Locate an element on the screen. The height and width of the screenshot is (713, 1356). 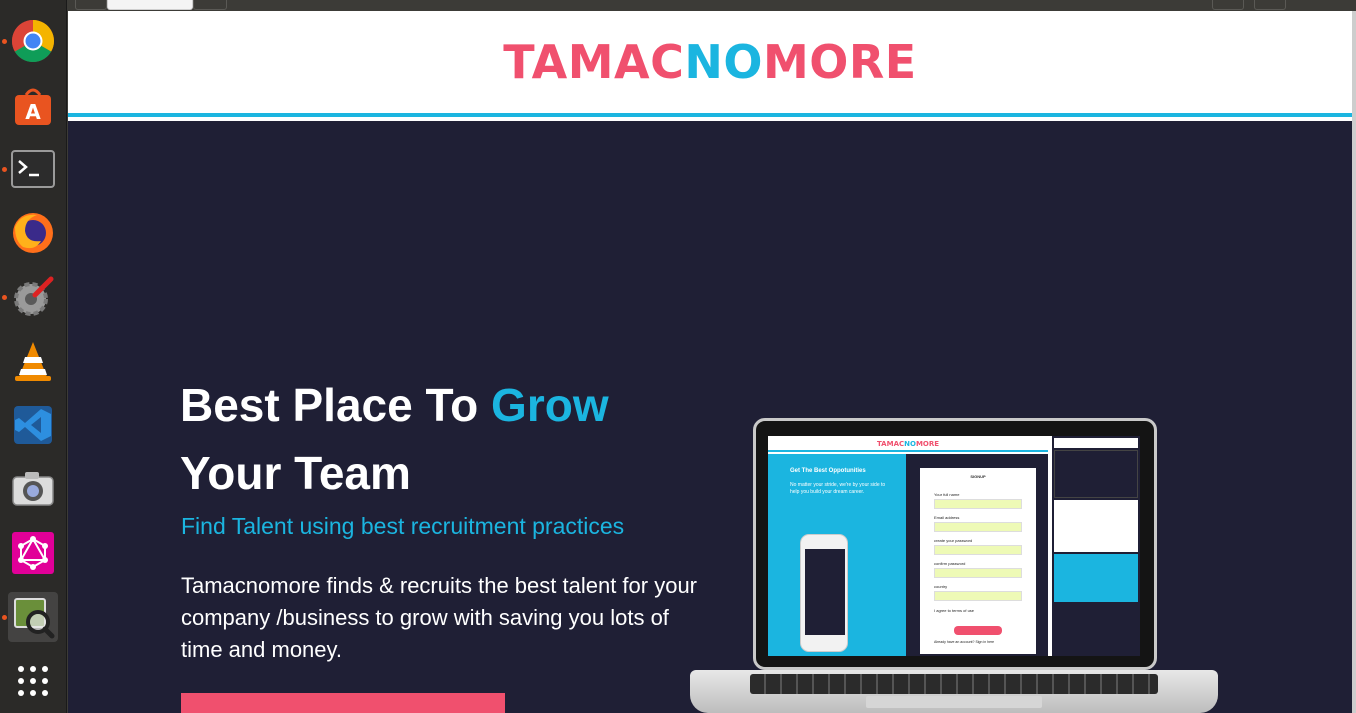
mockup-continue-button is located at coordinates (978, 630).